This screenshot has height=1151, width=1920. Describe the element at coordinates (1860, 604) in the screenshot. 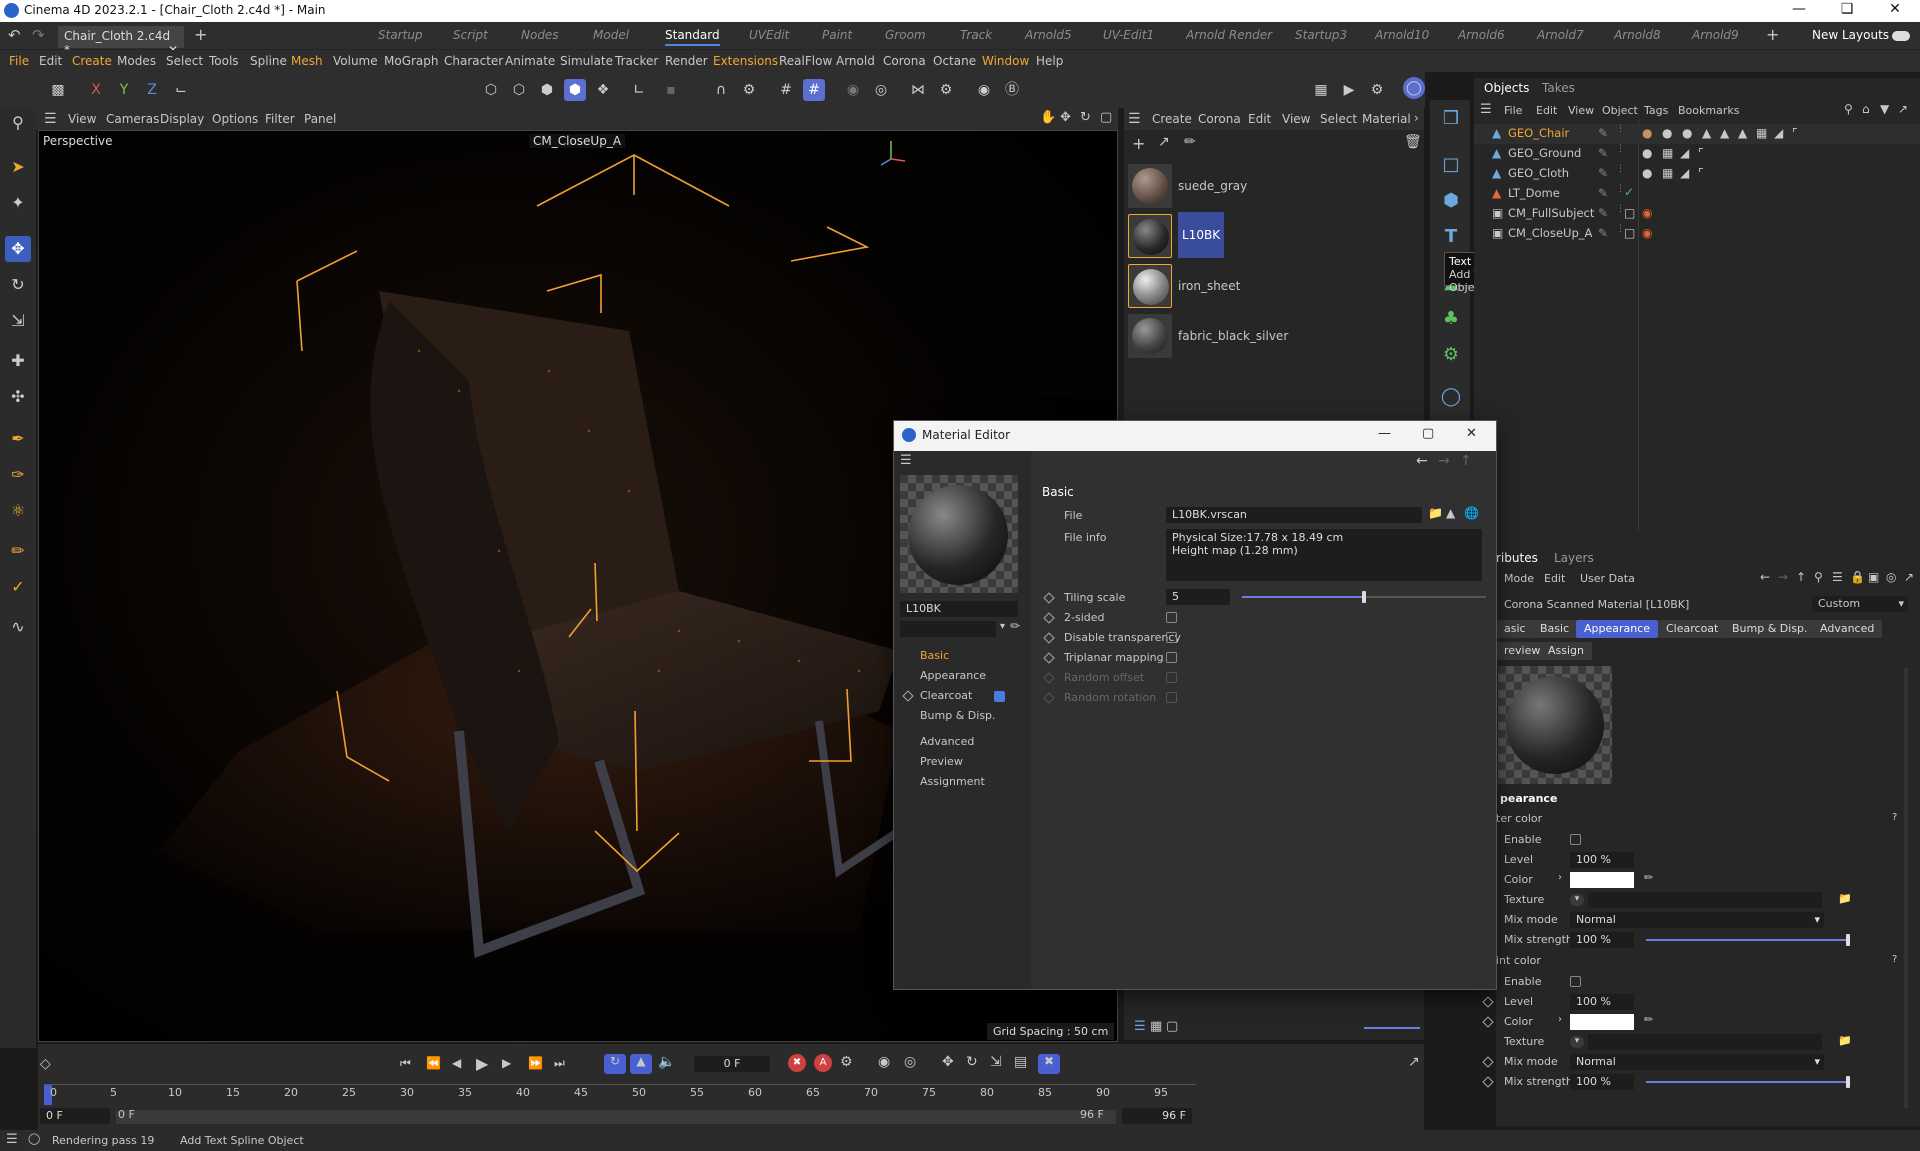

I see `preset-dropdown: Custom ▾` at that location.